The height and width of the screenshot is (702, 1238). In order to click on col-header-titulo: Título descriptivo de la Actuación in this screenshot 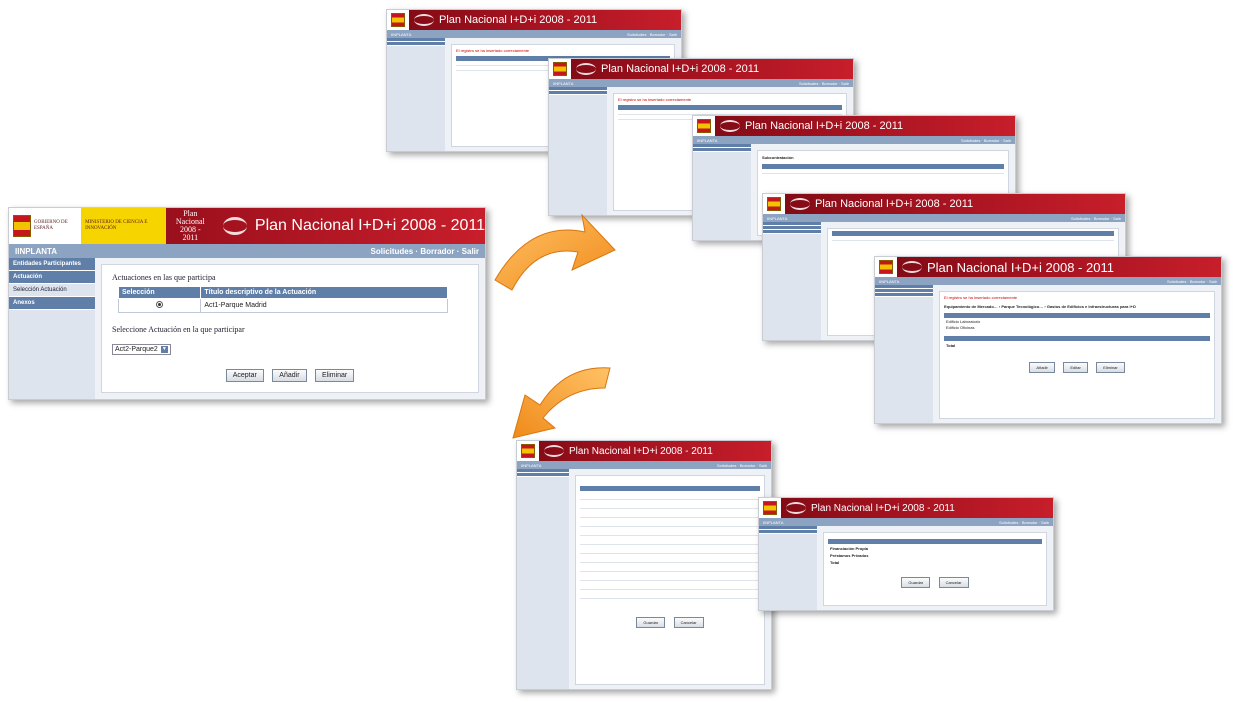, I will do `click(324, 292)`.